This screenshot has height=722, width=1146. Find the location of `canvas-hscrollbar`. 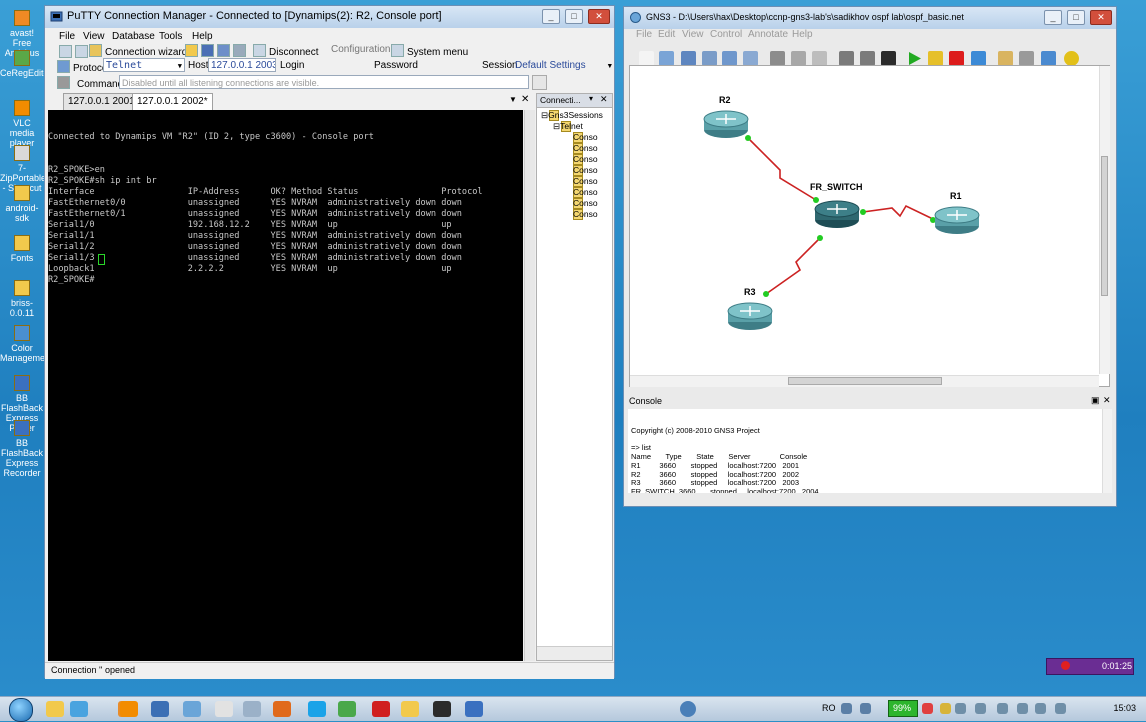

canvas-hscrollbar is located at coordinates (864, 381).